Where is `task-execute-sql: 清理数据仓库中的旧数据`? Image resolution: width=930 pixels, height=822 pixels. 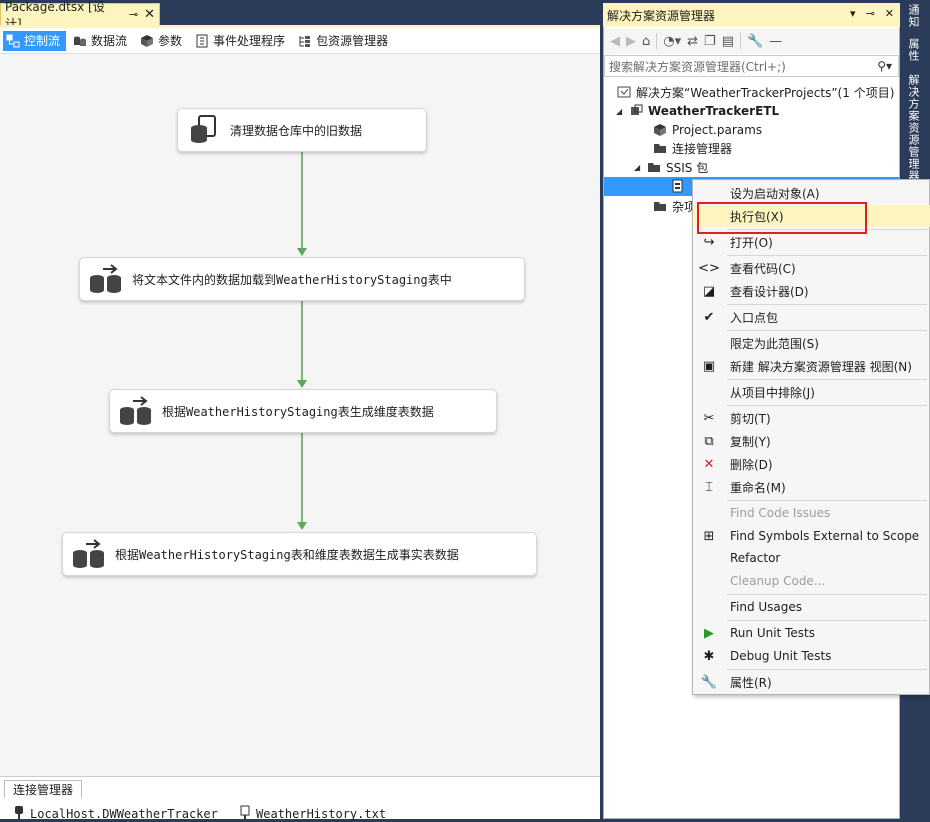 task-execute-sql: 清理数据仓库中的旧数据 is located at coordinates (302, 130).